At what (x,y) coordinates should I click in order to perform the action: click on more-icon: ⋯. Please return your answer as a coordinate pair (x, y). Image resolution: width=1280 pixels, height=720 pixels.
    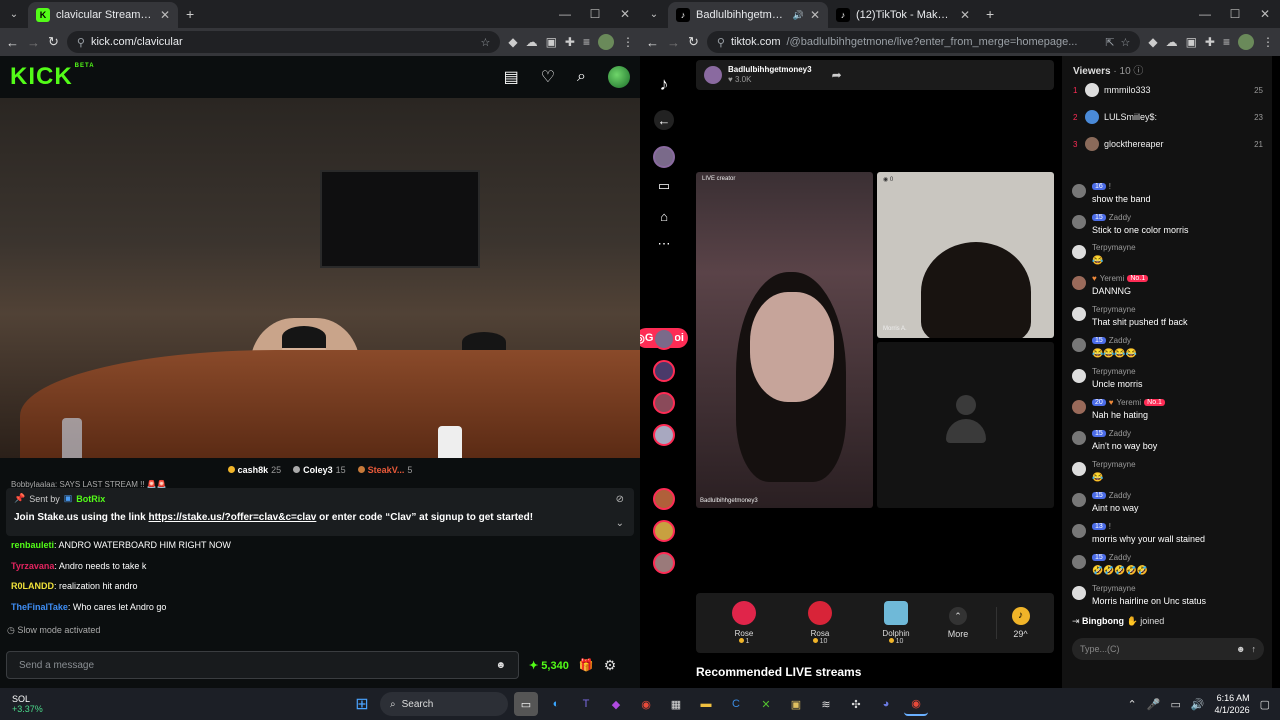
    Looking at the image, I should click on (664, 244).